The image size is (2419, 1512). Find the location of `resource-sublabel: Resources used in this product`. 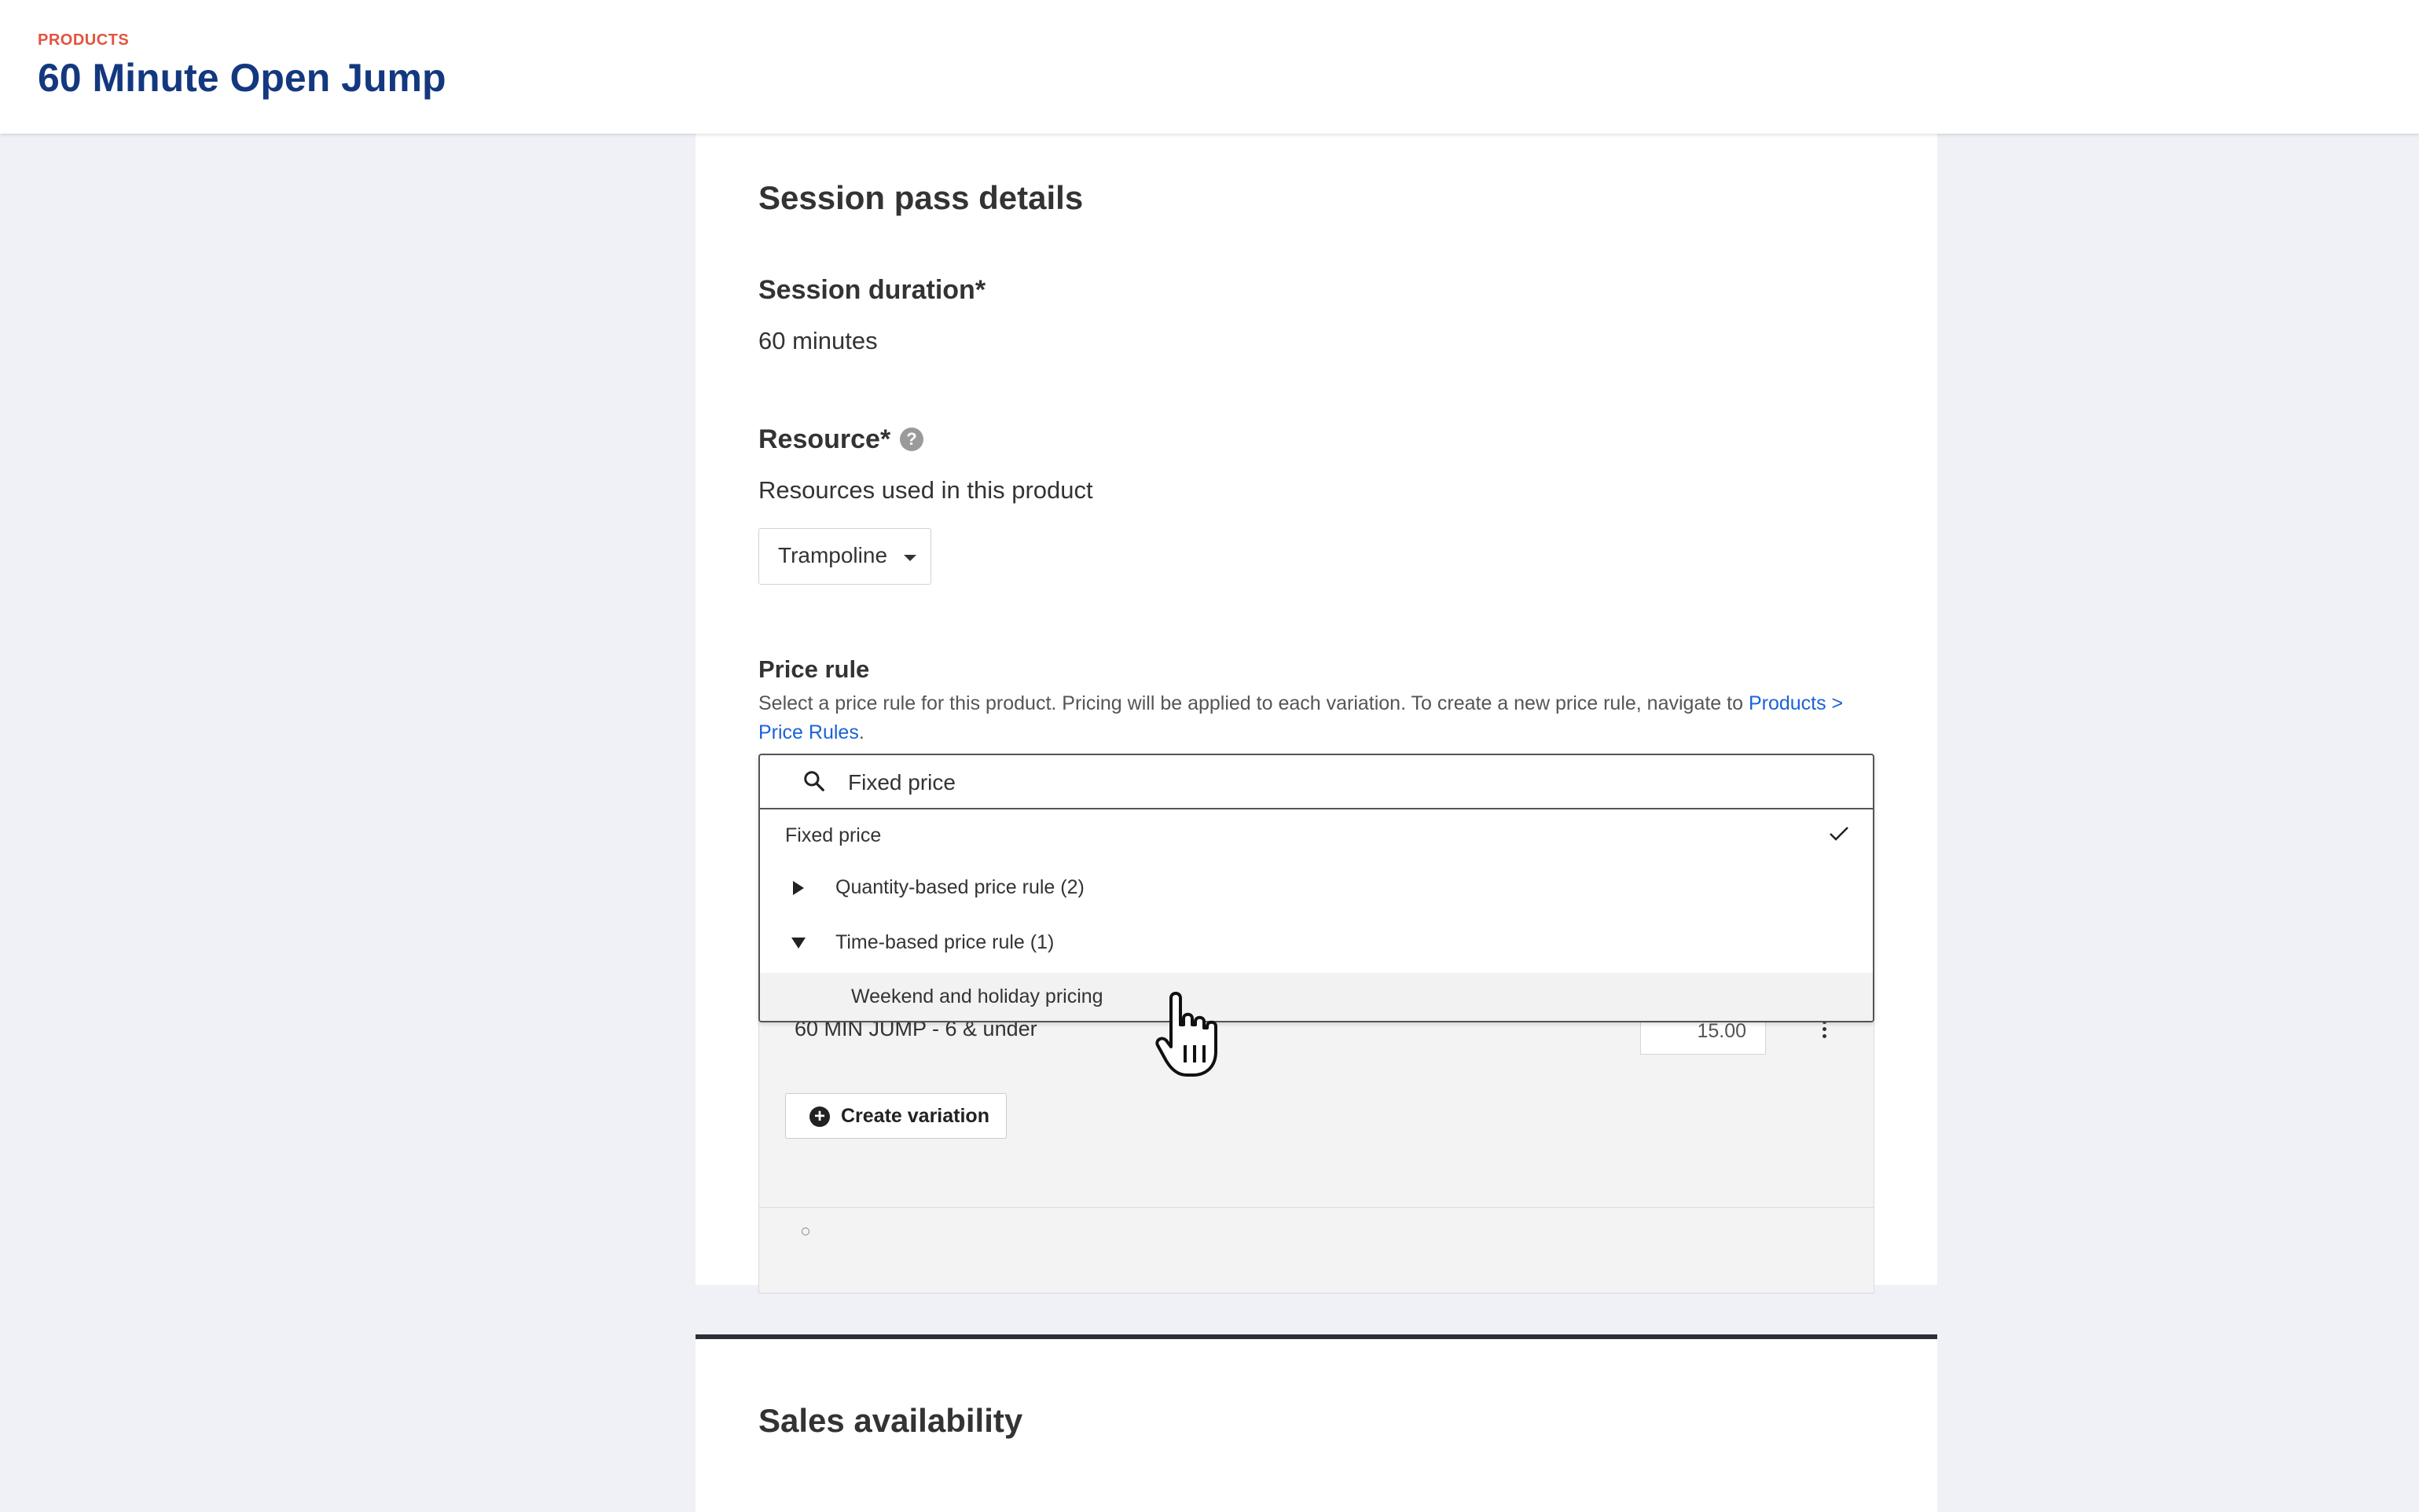

resource-sublabel: Resources used in this product is located at coordinates (926, 490).